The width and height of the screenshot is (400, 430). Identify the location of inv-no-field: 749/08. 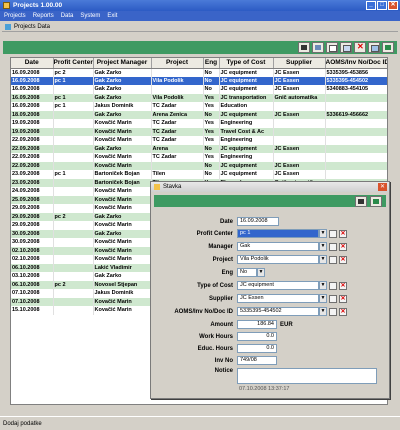
(257, 360).